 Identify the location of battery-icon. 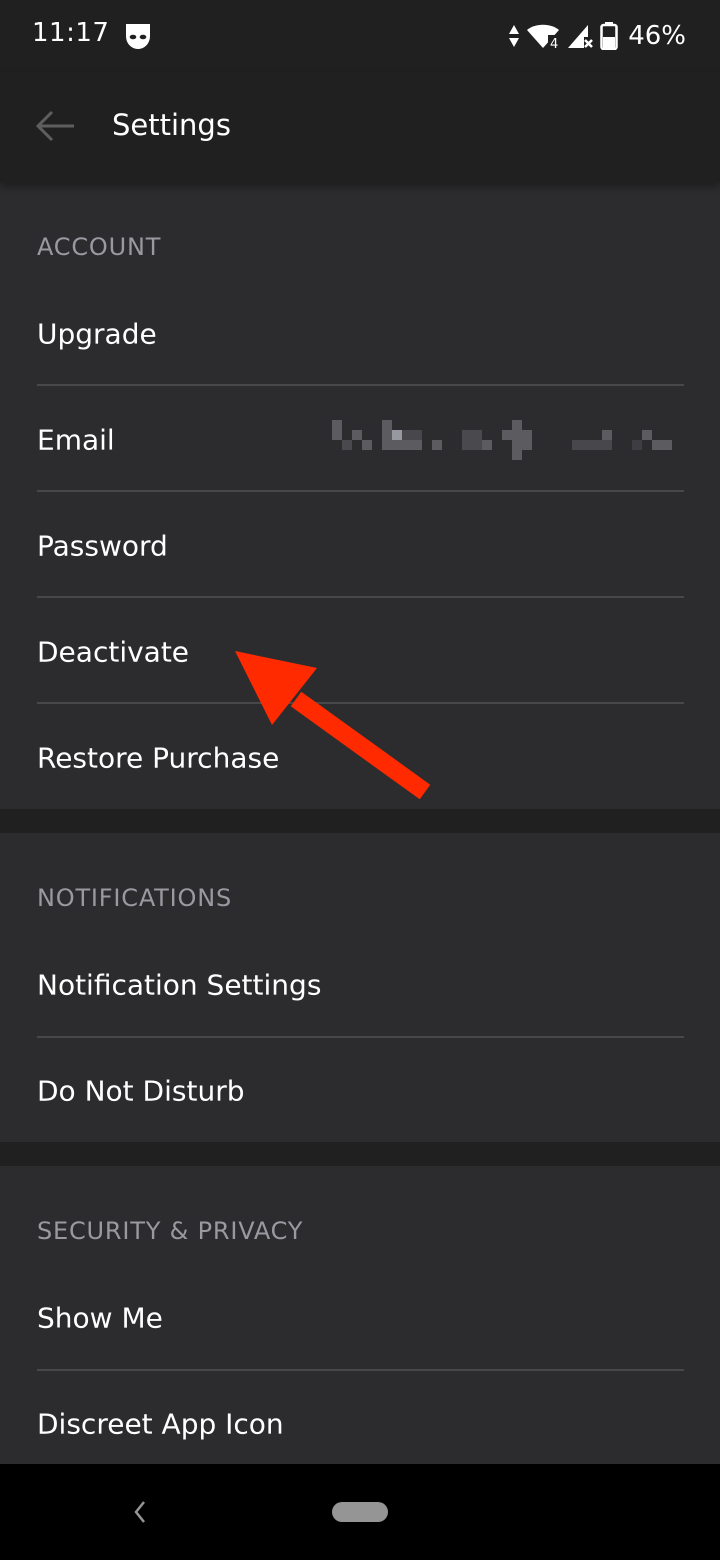
(609, 36).